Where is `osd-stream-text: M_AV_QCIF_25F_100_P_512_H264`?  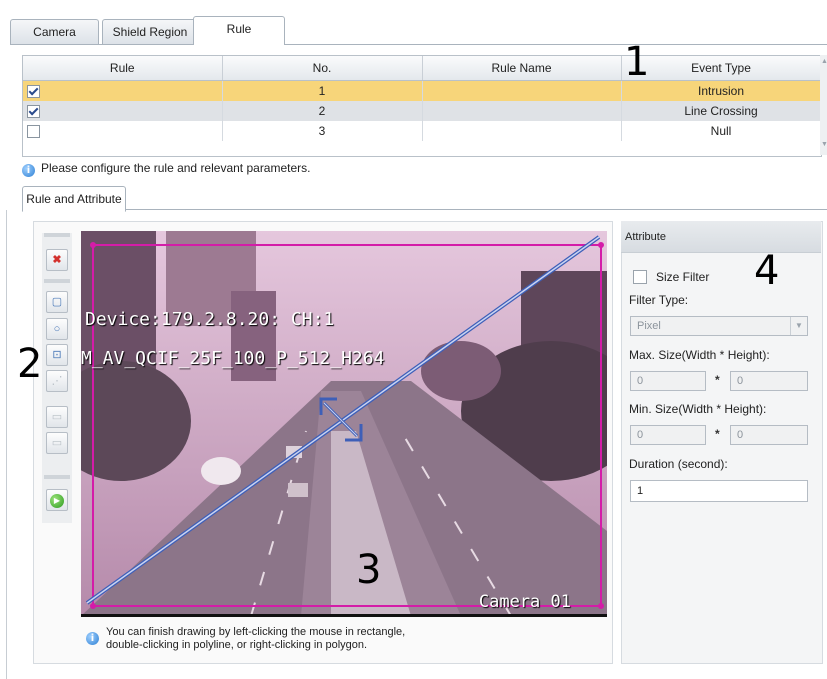 osd-stream-text: M_AV_QCIF_25F_100_P_512_H264 is located at coordinates (233, 358).